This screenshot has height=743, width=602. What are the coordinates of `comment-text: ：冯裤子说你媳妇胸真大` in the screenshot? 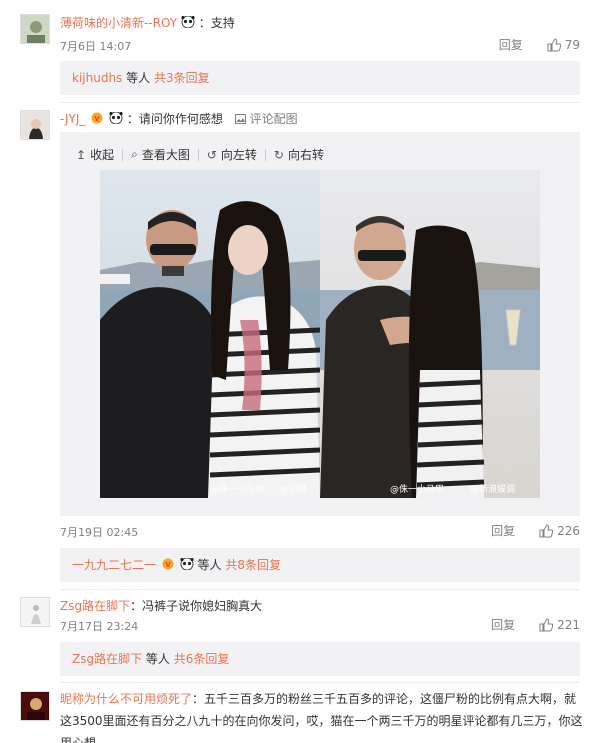 It's located at (196, 606).